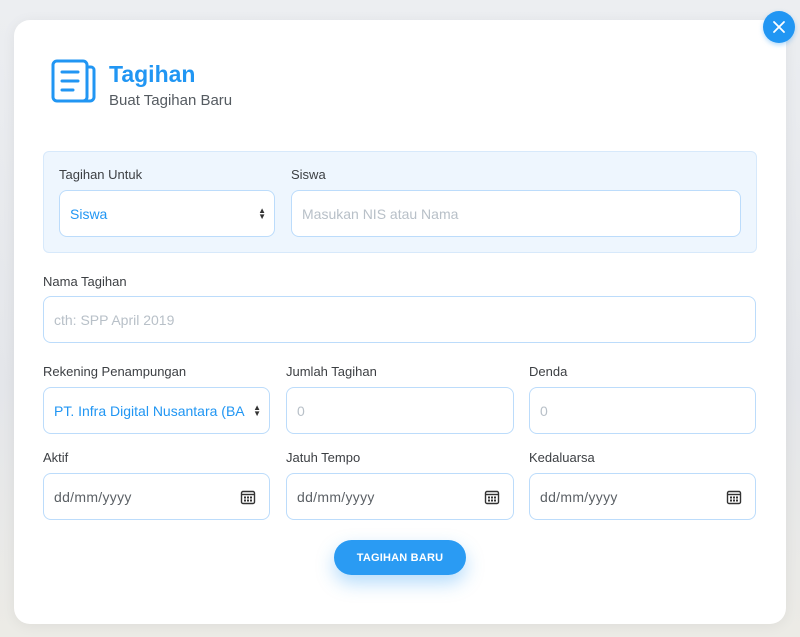 Image resolution: width=800 pixels, height=637 pixels. What do you see at coordinates (89, 213) in the screenshot?
I see `target-select-value: Siswa` at bounding box center [89, 213].